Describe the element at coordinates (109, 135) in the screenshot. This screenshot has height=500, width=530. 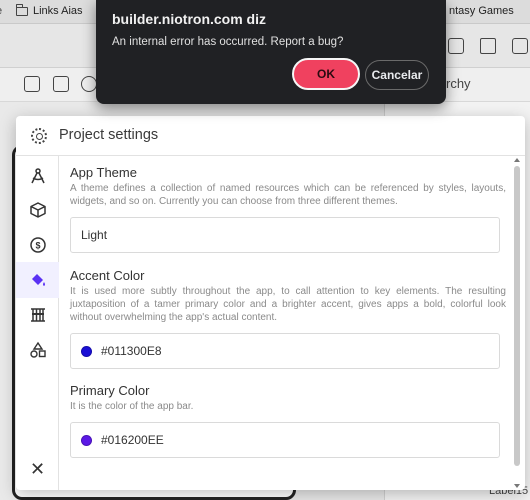
I see `modal-title: Project settings` at that location.